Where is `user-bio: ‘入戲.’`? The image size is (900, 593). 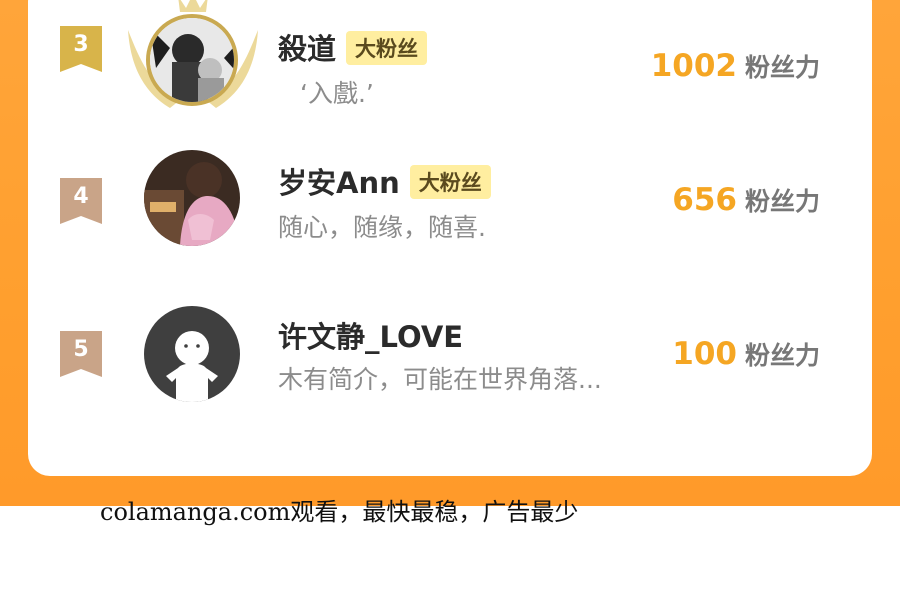 user-bio: ‘入戲.’ is located at coordinates (337, 93).